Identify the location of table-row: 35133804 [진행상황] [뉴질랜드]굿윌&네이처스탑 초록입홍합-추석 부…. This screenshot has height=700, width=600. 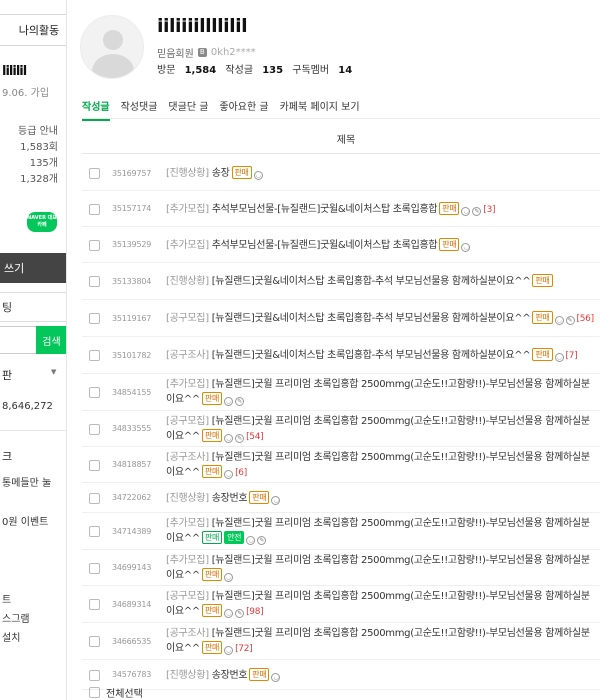
(341, 281).